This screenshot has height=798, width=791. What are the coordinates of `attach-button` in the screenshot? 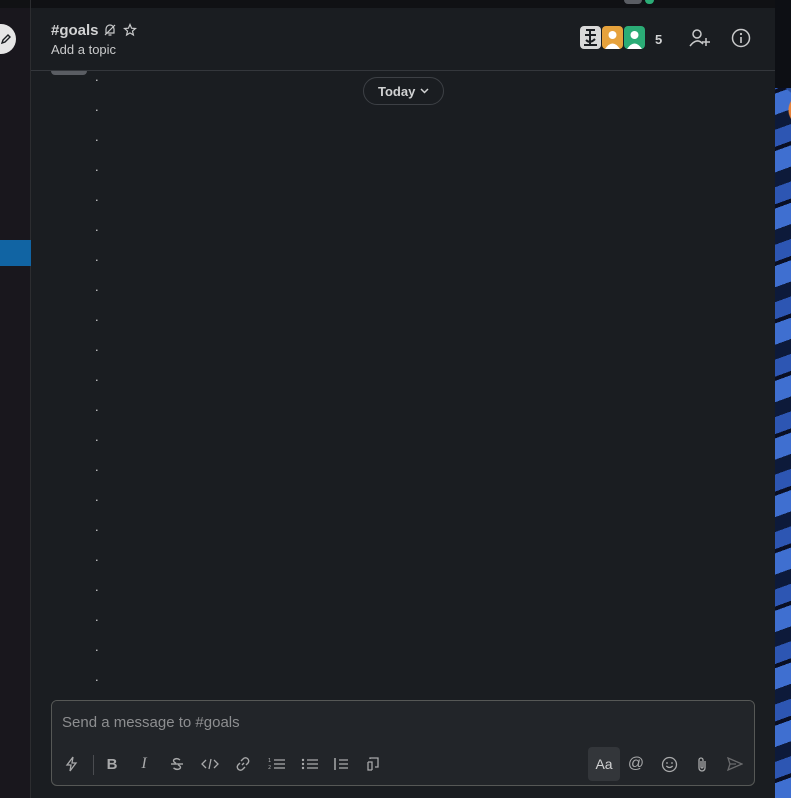 It's located at (702, 764).